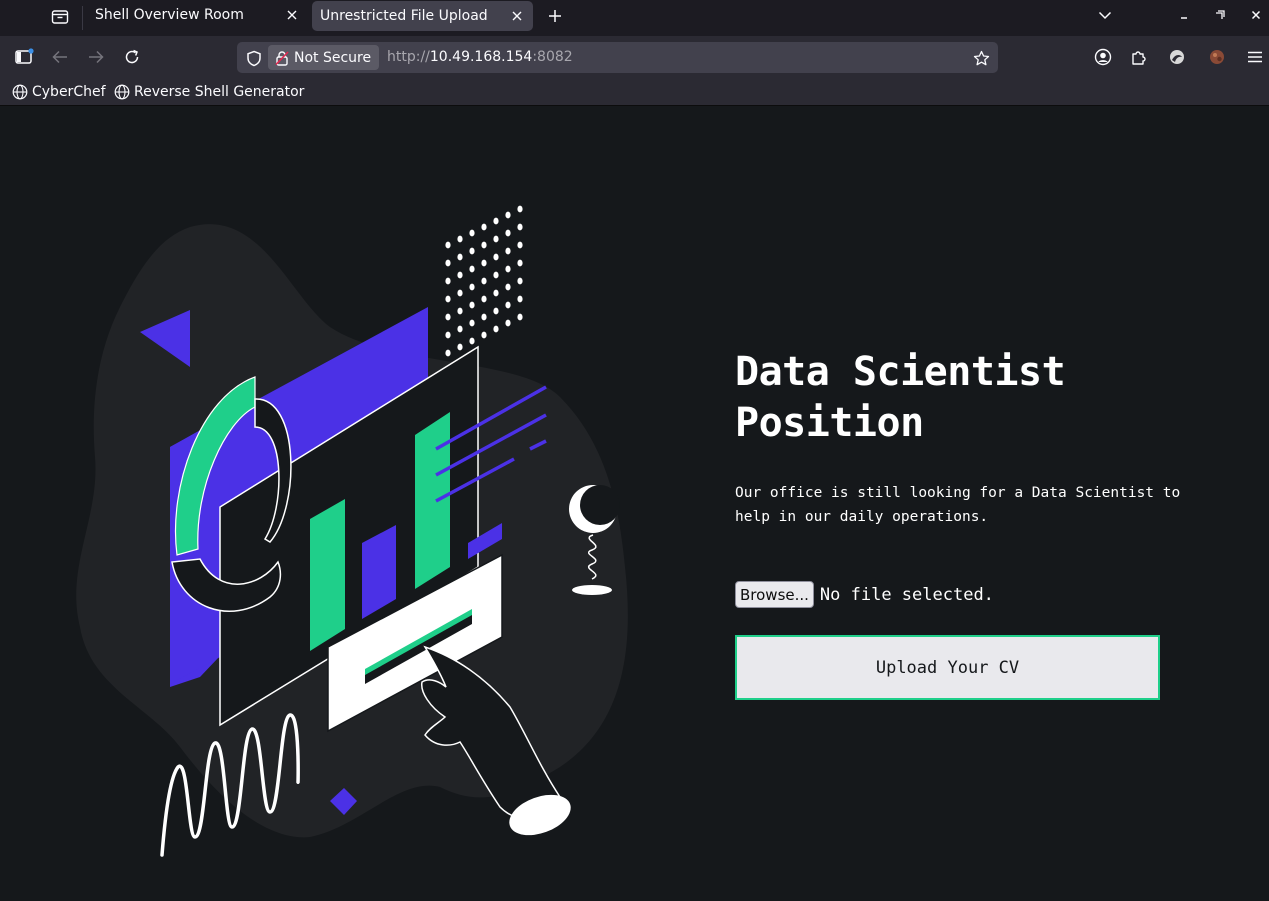 The width and height of the screenshot is (1269, 901). What do you see at coordinates (985, 398) in the screenshot?
I see `page-title: Data Scientist Position` at bounding box center [985, 398].